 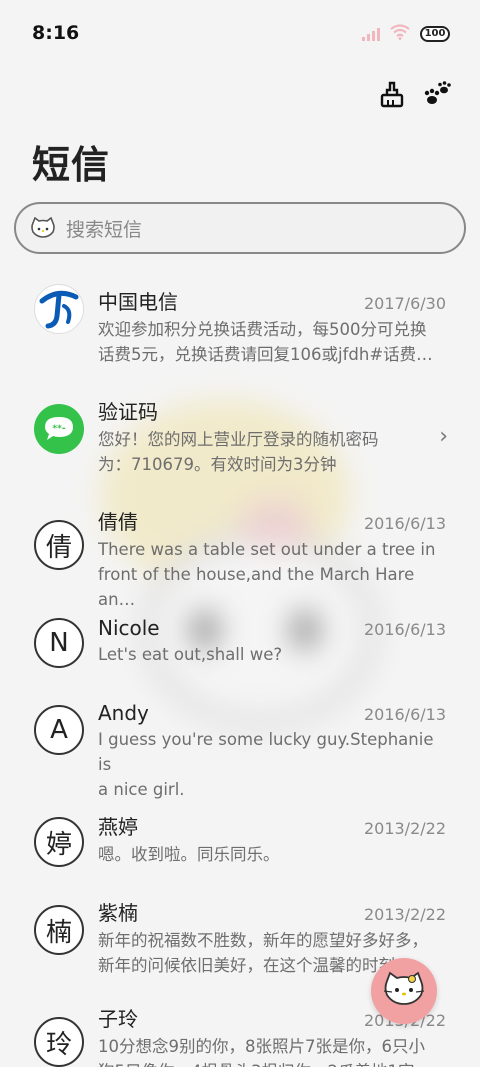 I want to click on contact-name: 子玲, so click(x=118, y=1019).